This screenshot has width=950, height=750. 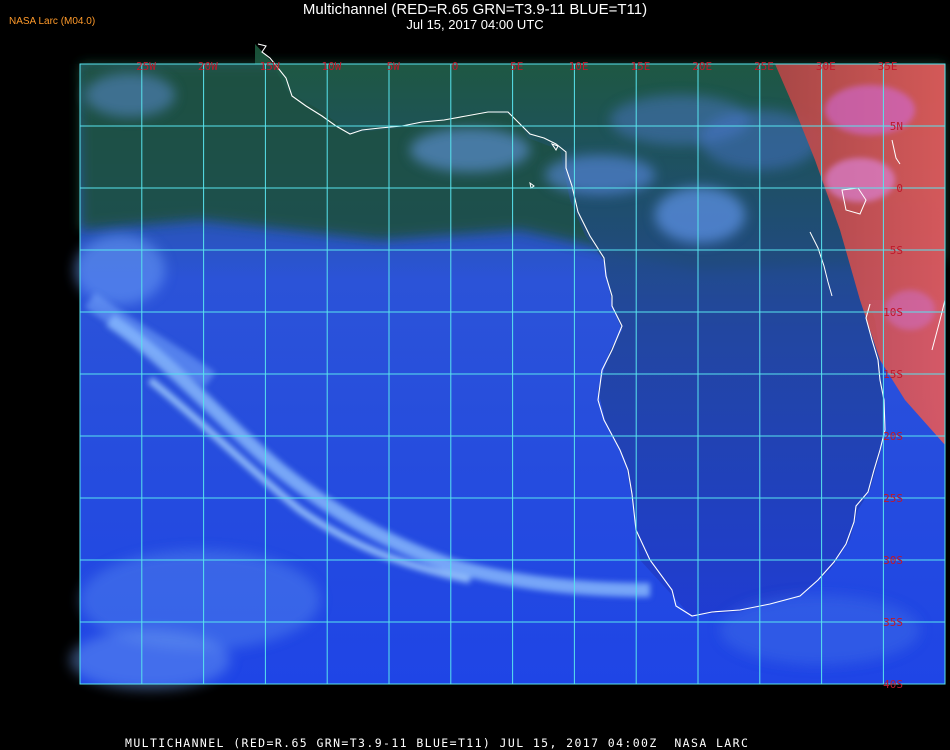 What do you see at coordinates (896, 250) in the screenshot?
I see `latitude-label: 5S` at bounding box center [896, 250].